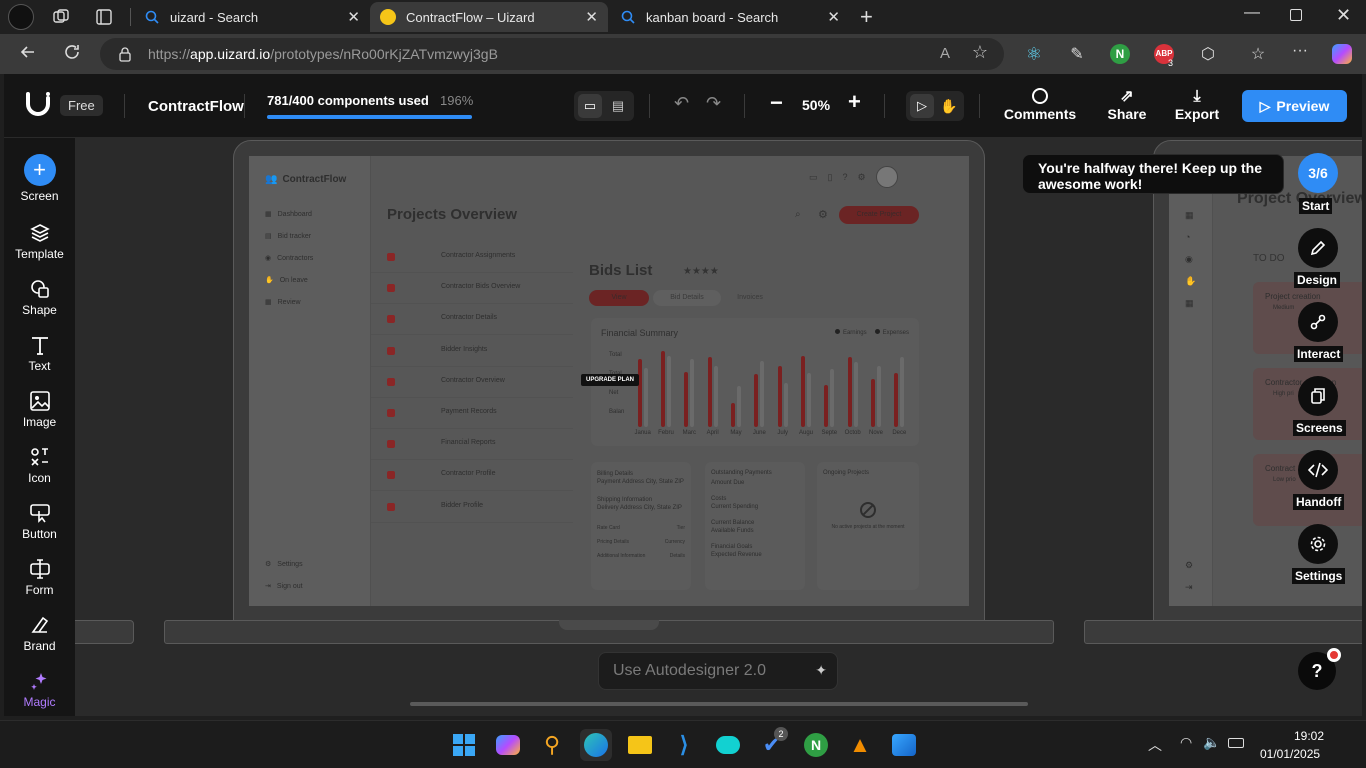  What do you see at coordinates (39, 178) in the screenshot?
I see `sidebar-item-screen: + Screen` at bounding box center [39, 178].